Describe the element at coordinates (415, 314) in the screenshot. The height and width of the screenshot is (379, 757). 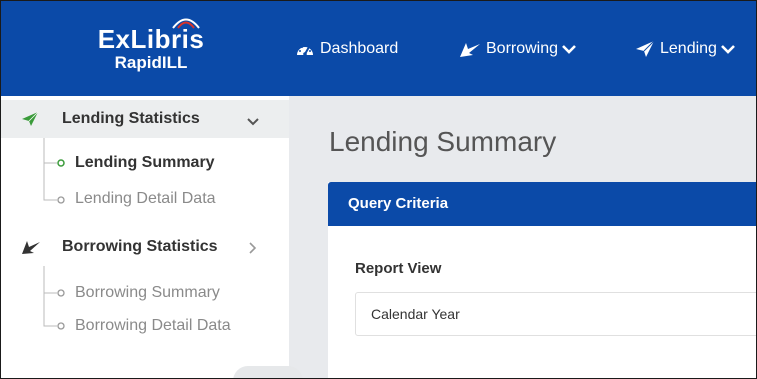
I see `report-view-selected-value: Calendar Year` at that location.